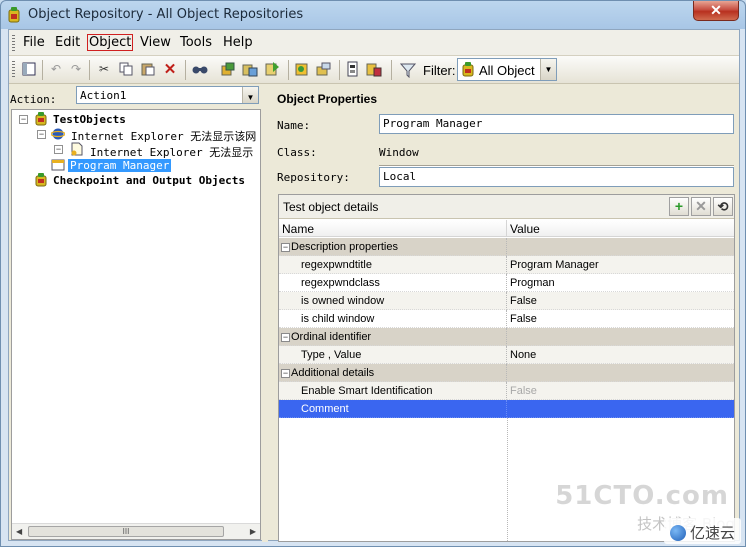  I want to click on name-field: Program Manager, so click(556, 124).